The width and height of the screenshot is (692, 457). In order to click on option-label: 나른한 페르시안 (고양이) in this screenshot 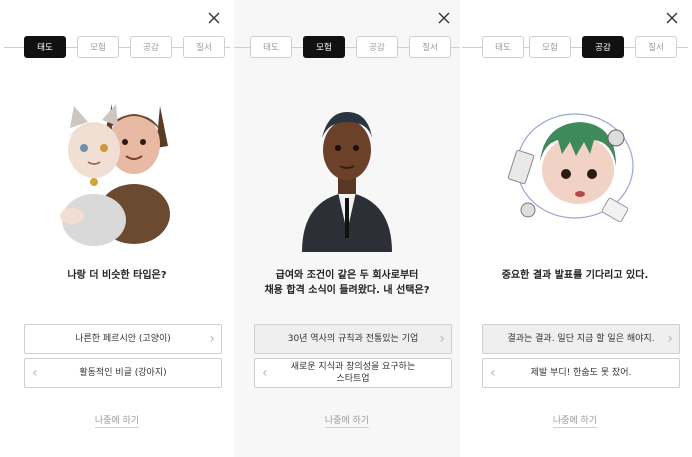, I will do `click(123, 339)`.